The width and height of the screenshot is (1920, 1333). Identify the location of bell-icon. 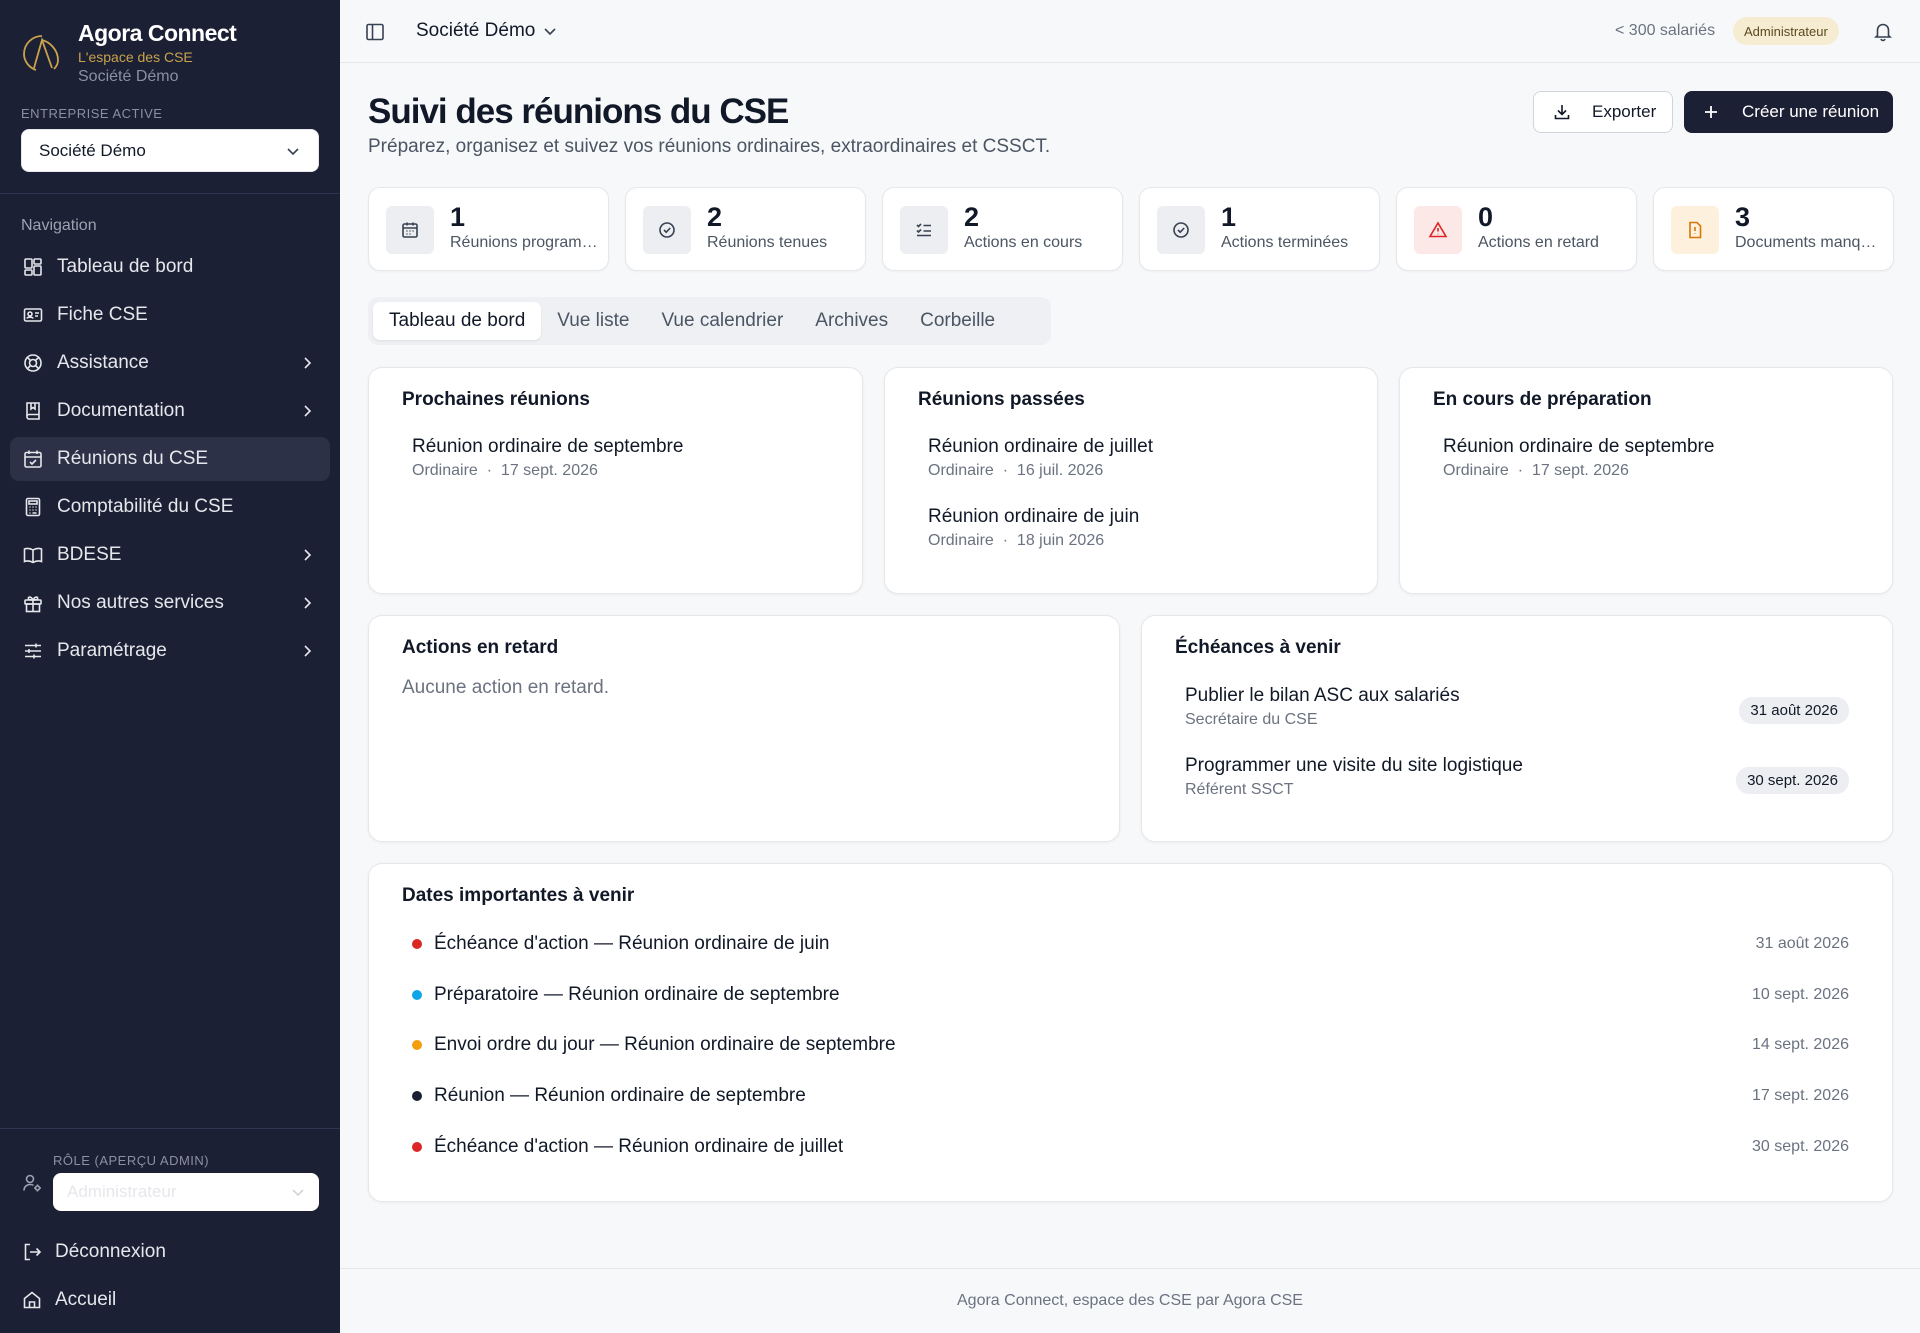
(1883, 31).